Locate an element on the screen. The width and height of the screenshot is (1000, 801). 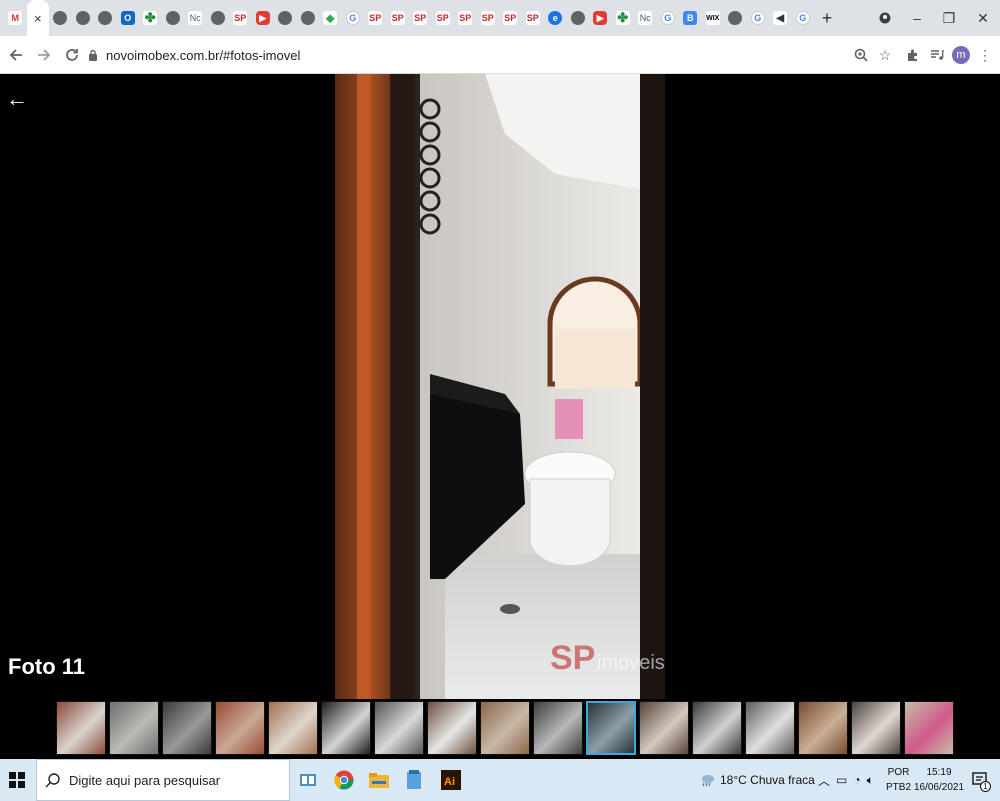
browser-tab: B is located at coordinates (690, 18).